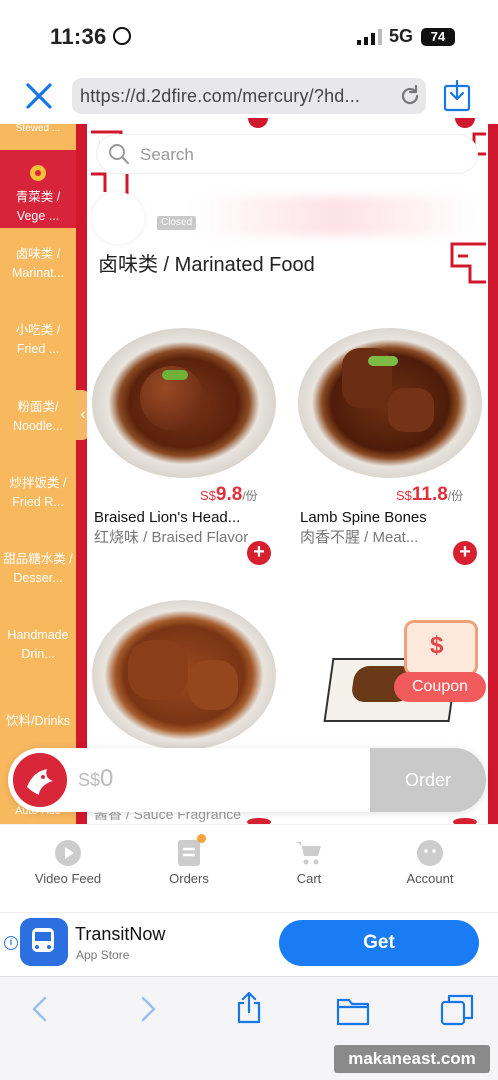 Image resolution: width=498 pixels, height=1080 pixels. What do you see at coordinates (493, 474) in the screenshot?
I see `decorative-frame-right` at bounding box center [493, 474].